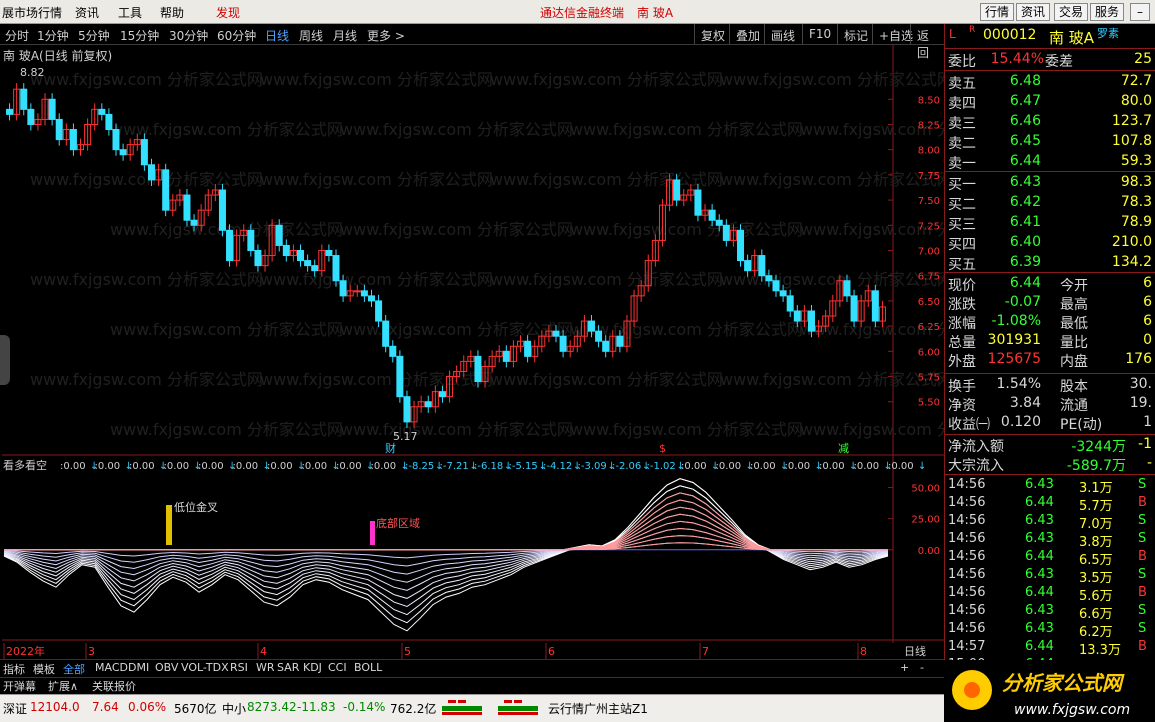 The height and width of the screenshot is (722, 1155). I want to click on indicator-value: :-2.06, so click(626, 466).